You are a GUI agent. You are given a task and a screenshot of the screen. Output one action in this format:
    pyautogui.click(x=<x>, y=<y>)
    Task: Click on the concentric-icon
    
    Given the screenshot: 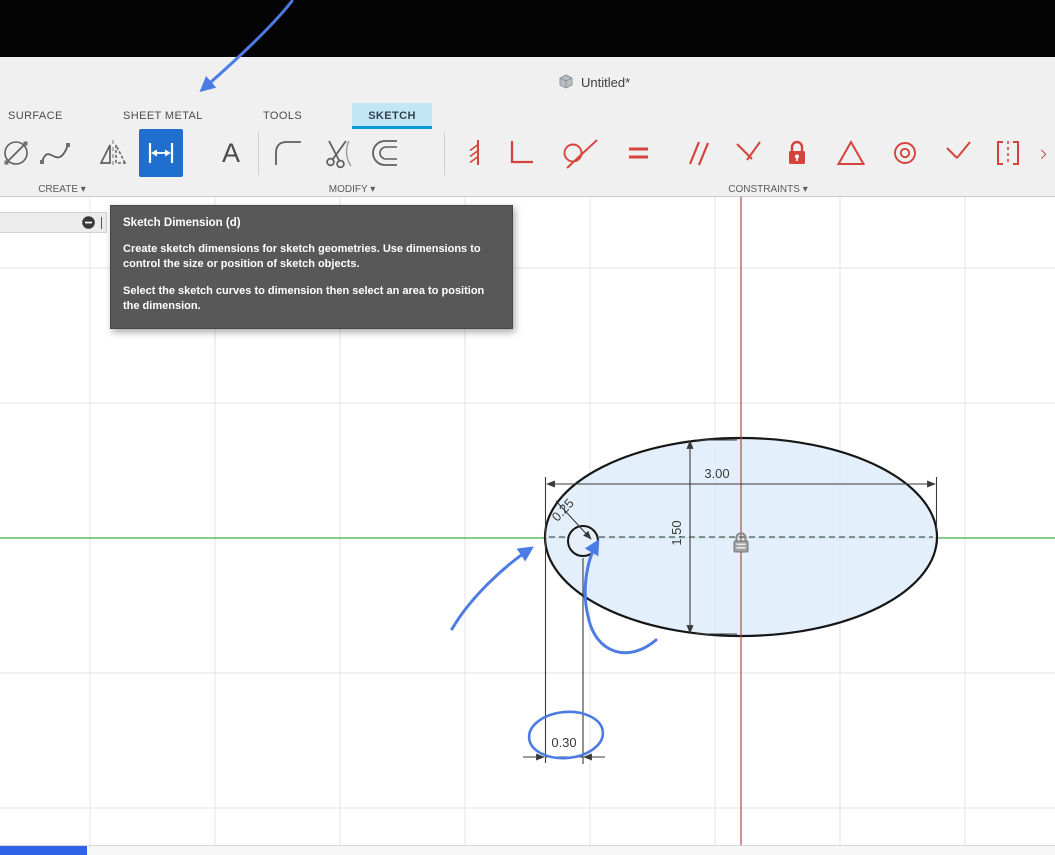 What is the action you would take?
    pyautogui.click(x=905, y=153)
    